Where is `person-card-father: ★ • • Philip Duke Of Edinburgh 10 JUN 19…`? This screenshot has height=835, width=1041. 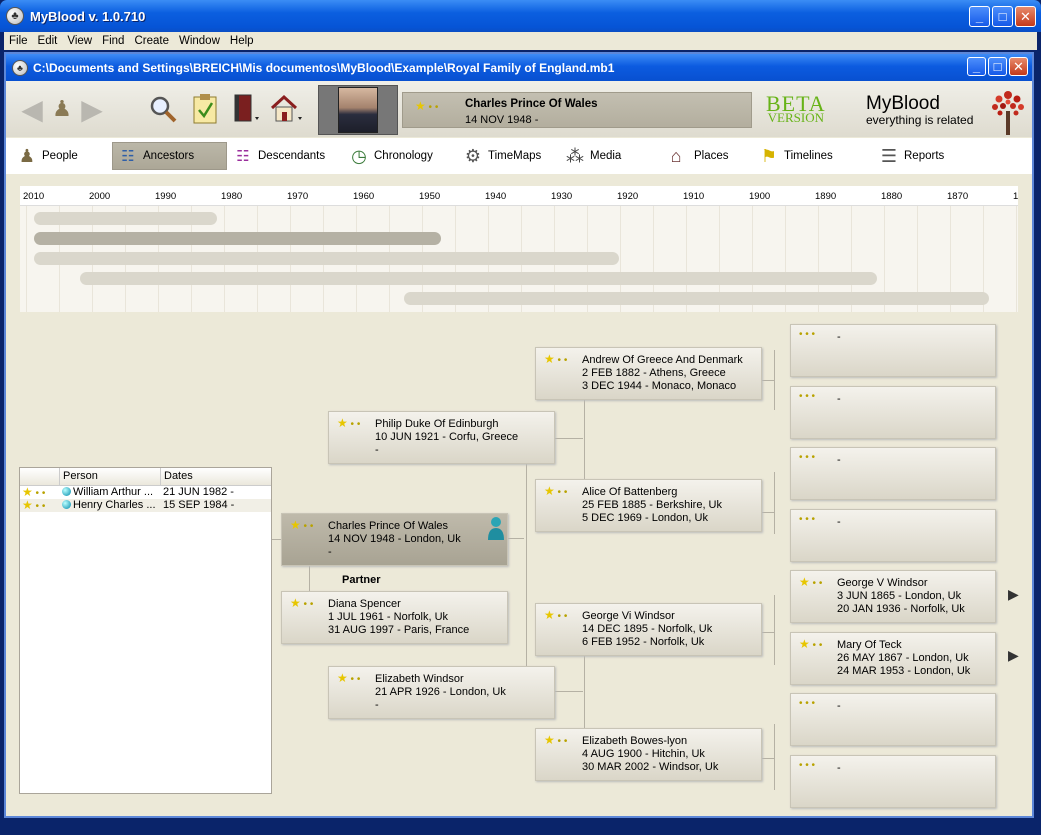 person-card-father: ★ • • Philip Duke Of Edinburgh 10 JUN 19… is located at coordinates (441, 437).